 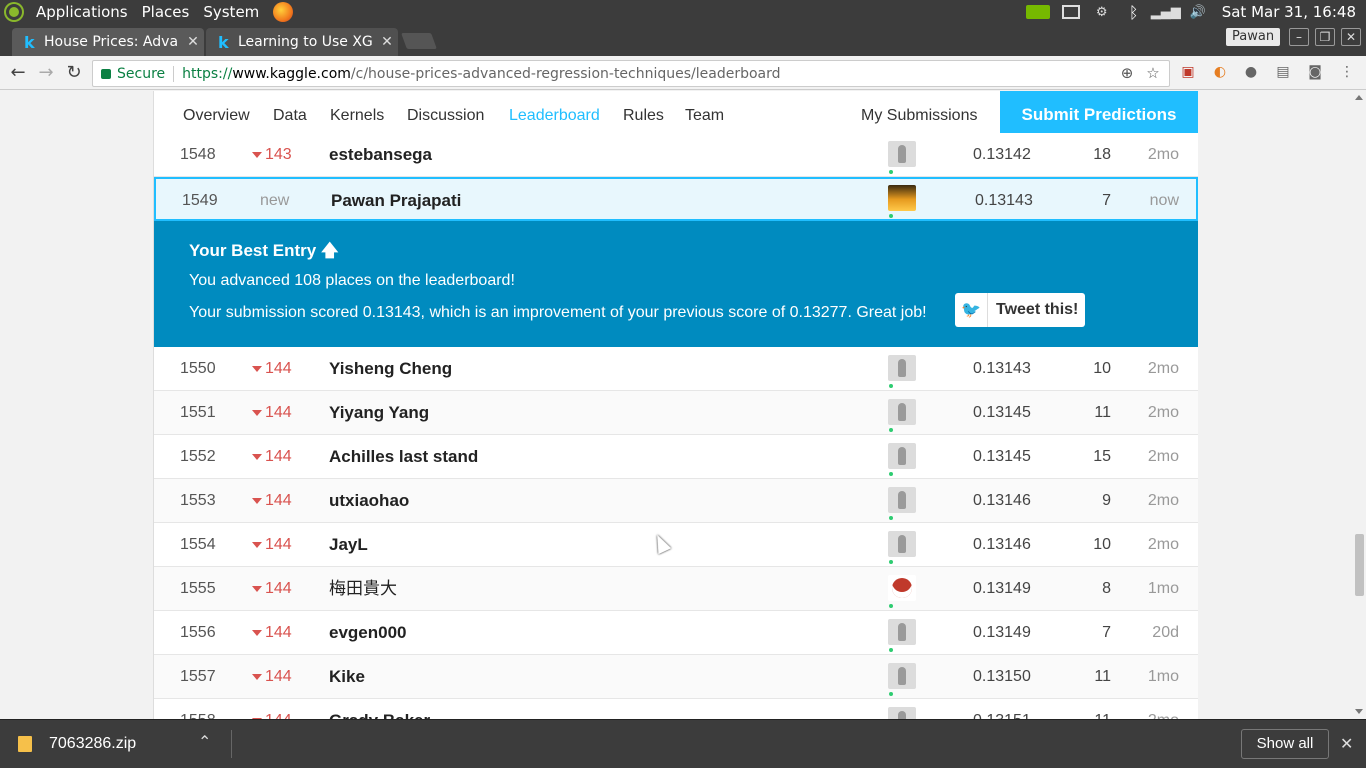 What do you see at coordinates (1153, 73) in the screenshot?
I see `bookmark-star-icon: ☆` at bounding box center [1153, 73].